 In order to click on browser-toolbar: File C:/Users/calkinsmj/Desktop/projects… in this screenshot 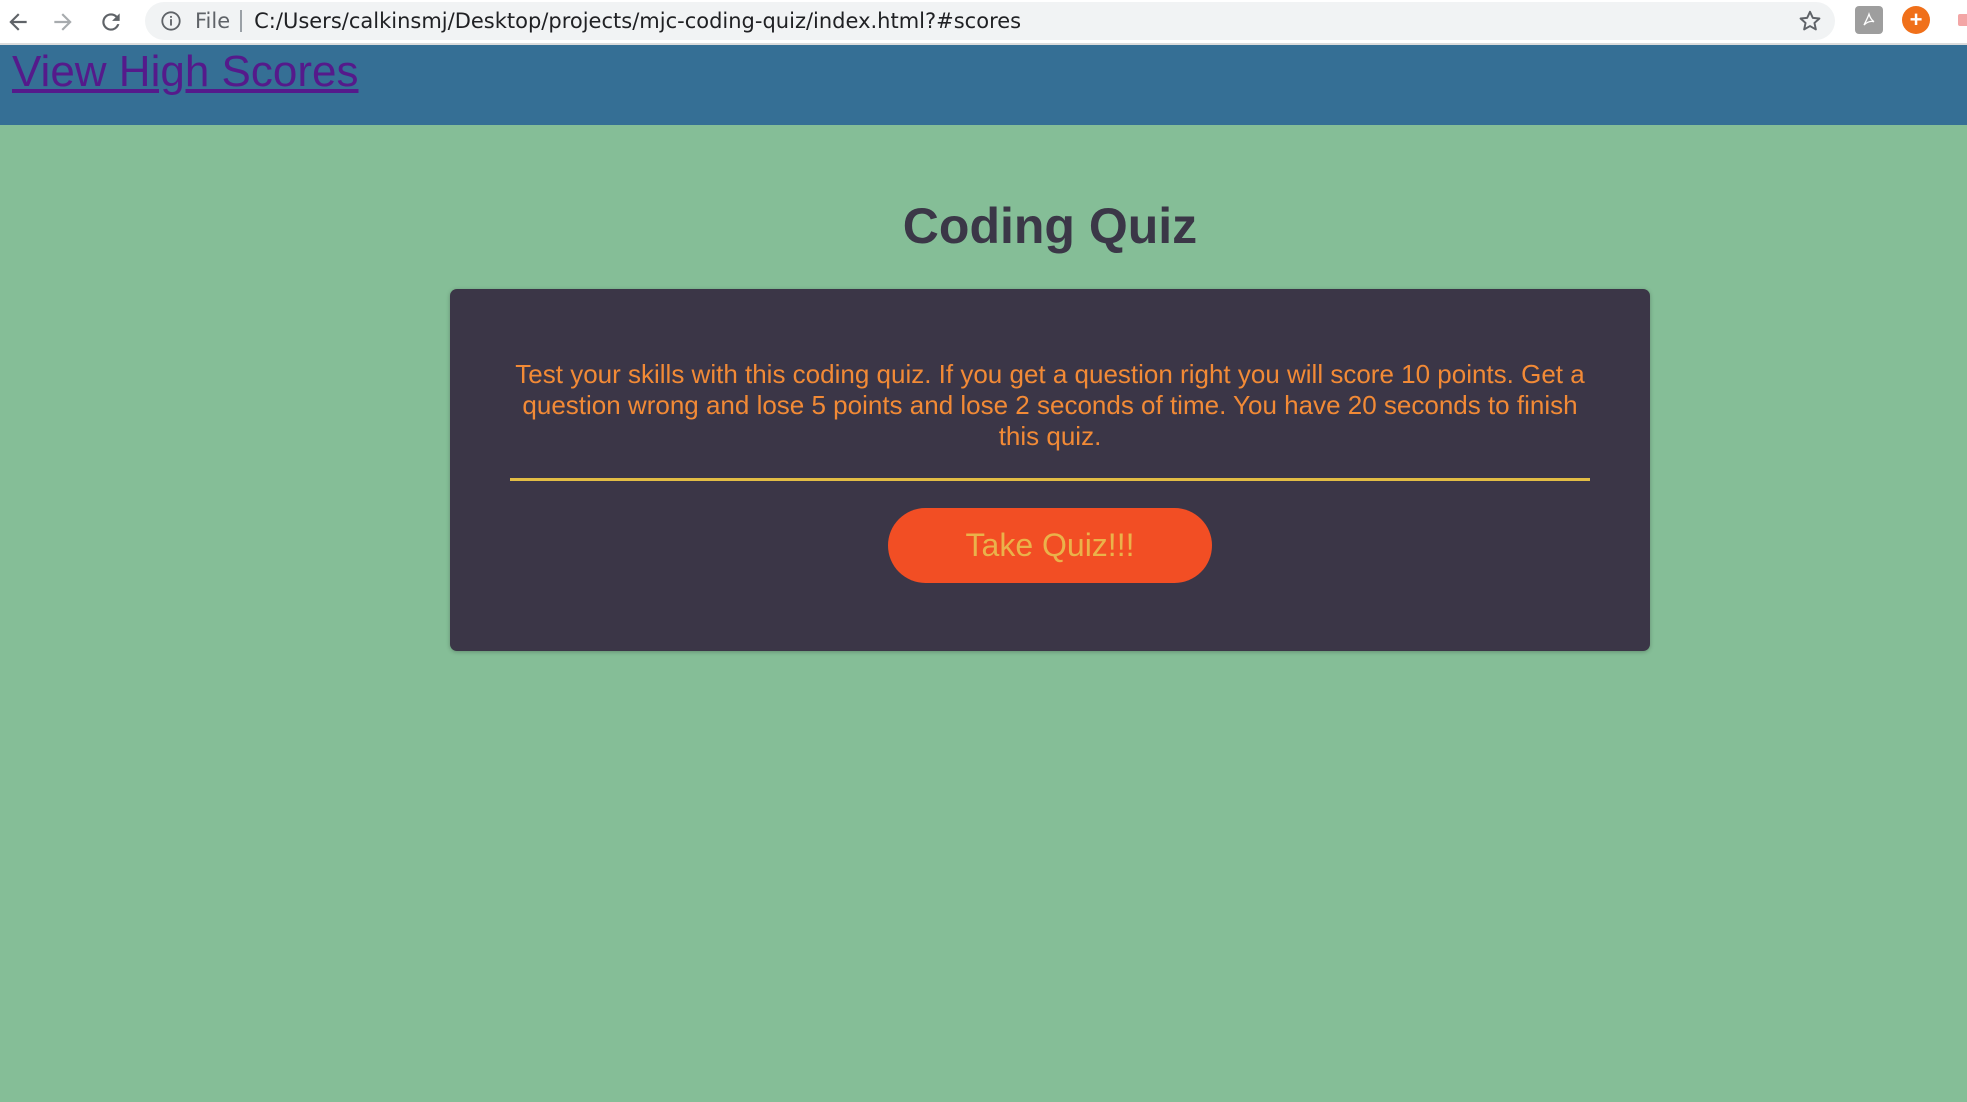, I will do `click(983, 22)`.